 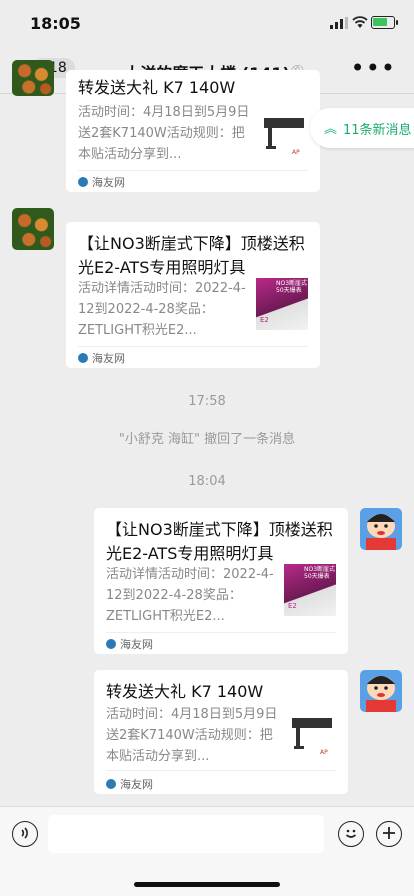 I want to click on recall-notice: "小舒克 海缸" 撤回了一条消息, so click(x=207, y=439).